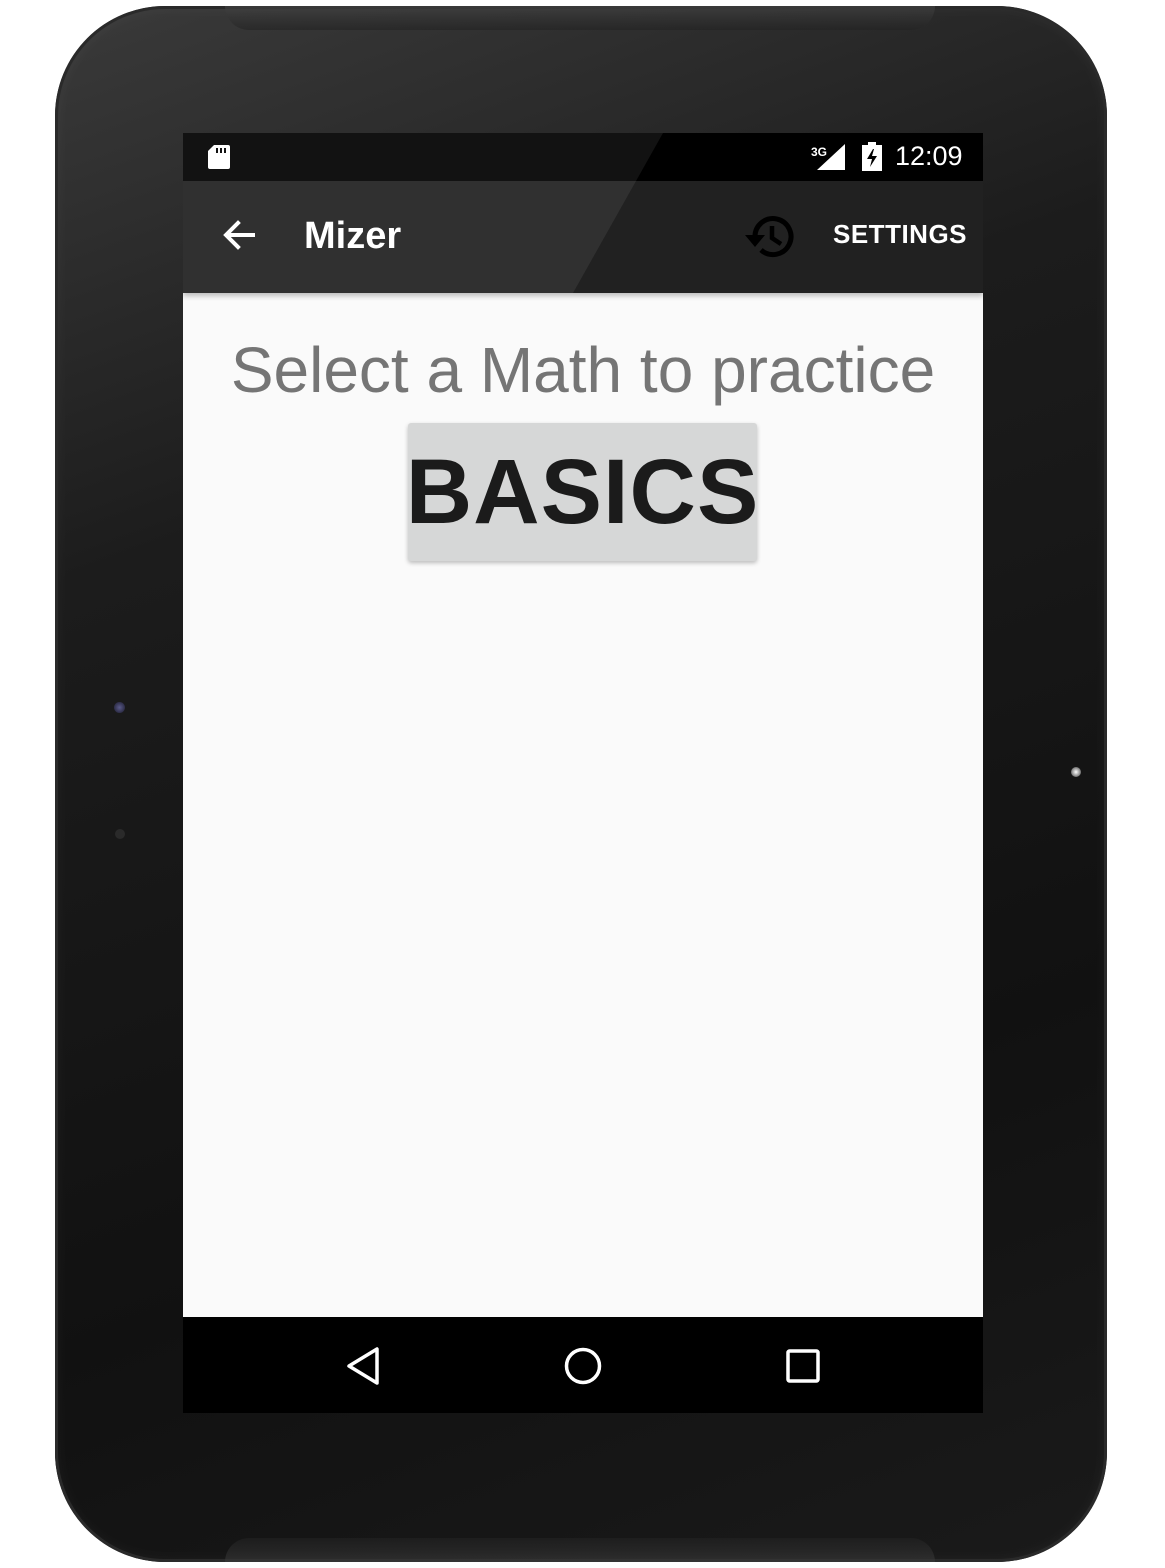 This screenshot has width=1165, height=1568. Describe the element at coordinates (583, 237) in the screenshot. I see `app-toolbar: Mizer SETTINGS` at that location.